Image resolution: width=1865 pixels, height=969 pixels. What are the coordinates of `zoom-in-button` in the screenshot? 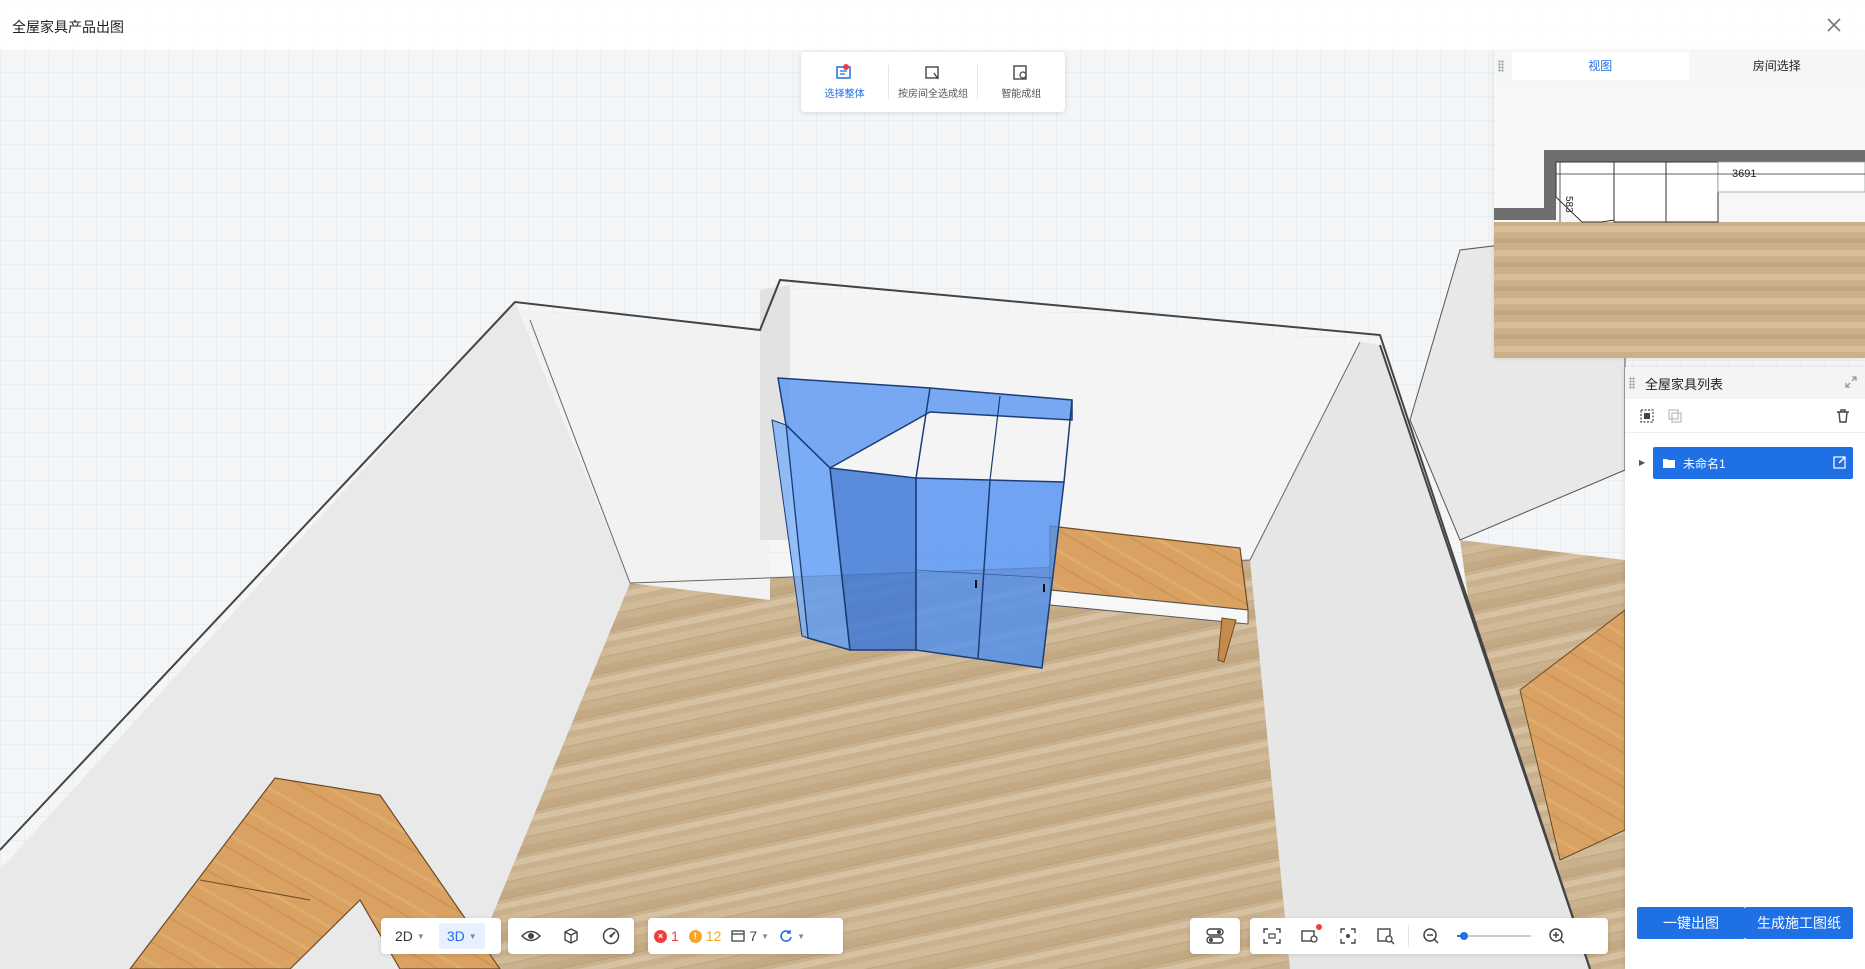 It's located at (1557, 936).